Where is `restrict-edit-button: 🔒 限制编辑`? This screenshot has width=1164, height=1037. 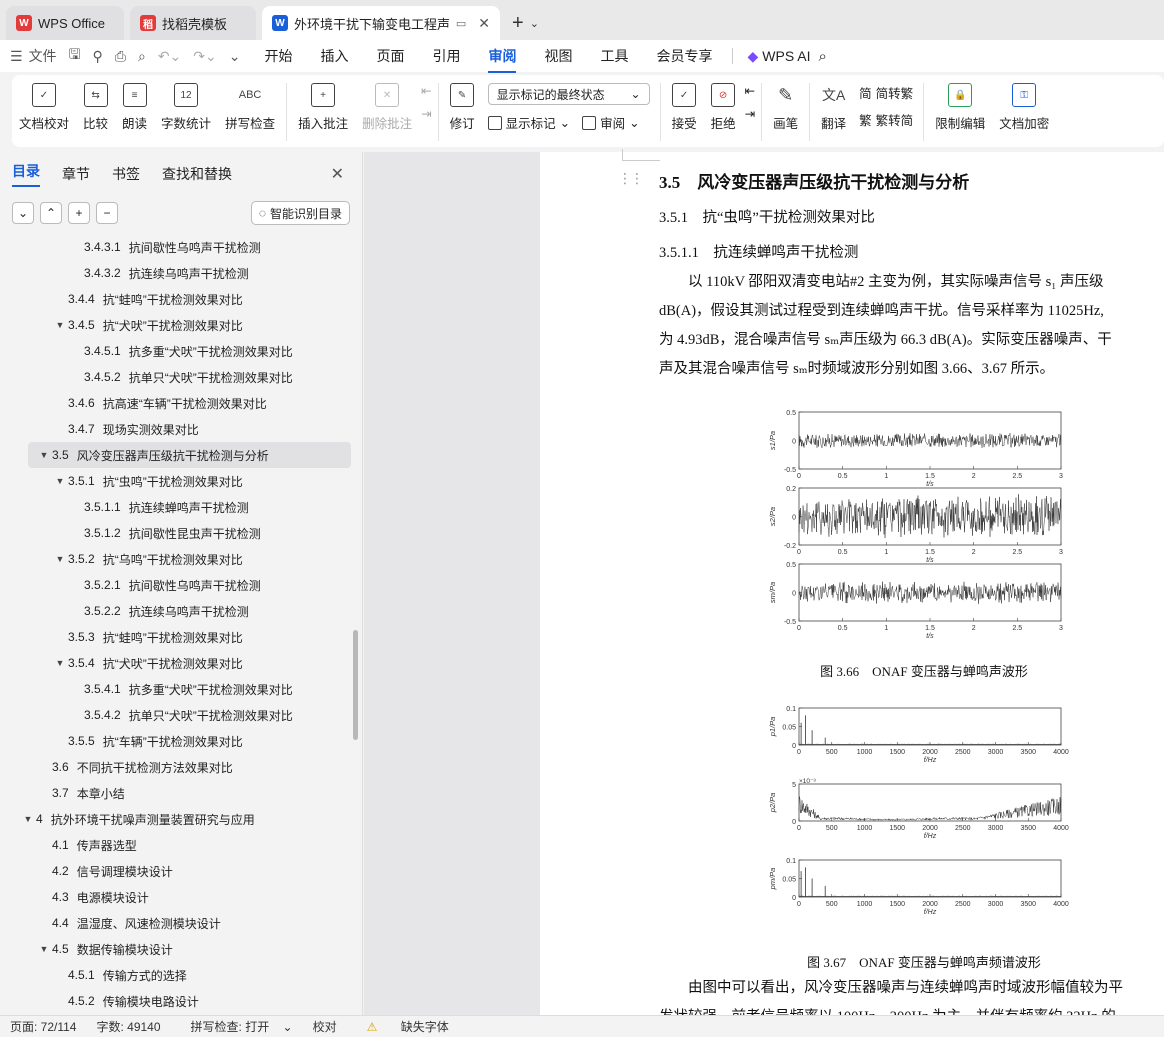 restrict-edit-button: 🔒 限制编辑 is located at coordinates (960, 107).